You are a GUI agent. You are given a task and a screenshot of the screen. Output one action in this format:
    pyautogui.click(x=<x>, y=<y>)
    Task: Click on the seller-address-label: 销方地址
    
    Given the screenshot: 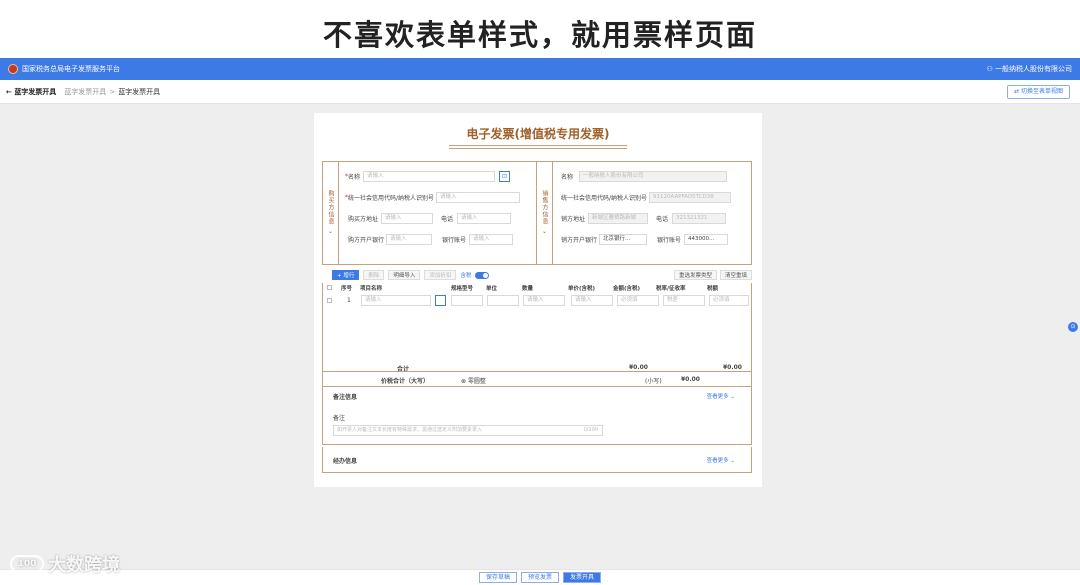 What is the action you would take?
    pyautogui.click(x=573, y=219)
    